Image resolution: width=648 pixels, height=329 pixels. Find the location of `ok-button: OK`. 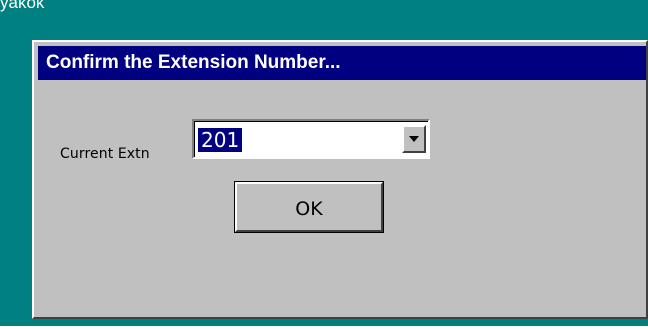

ok-button: OK is located at coordinates (309, 207).